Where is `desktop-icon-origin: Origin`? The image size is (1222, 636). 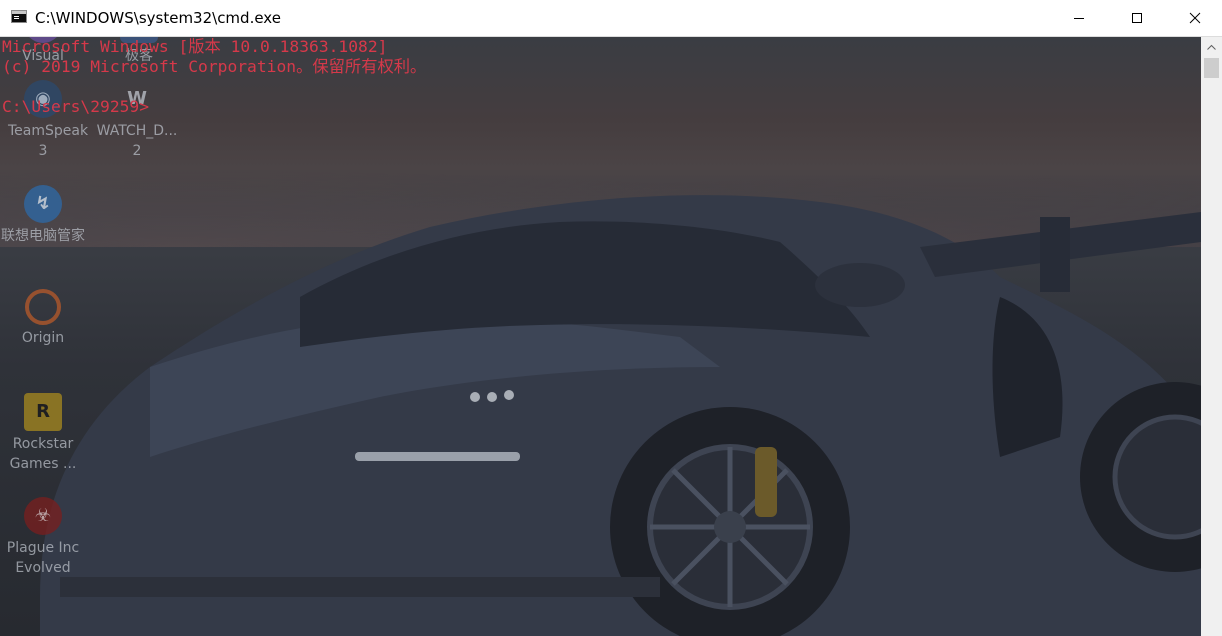 desktop-icon-origin: Origin is located at coordinates (45, 318).